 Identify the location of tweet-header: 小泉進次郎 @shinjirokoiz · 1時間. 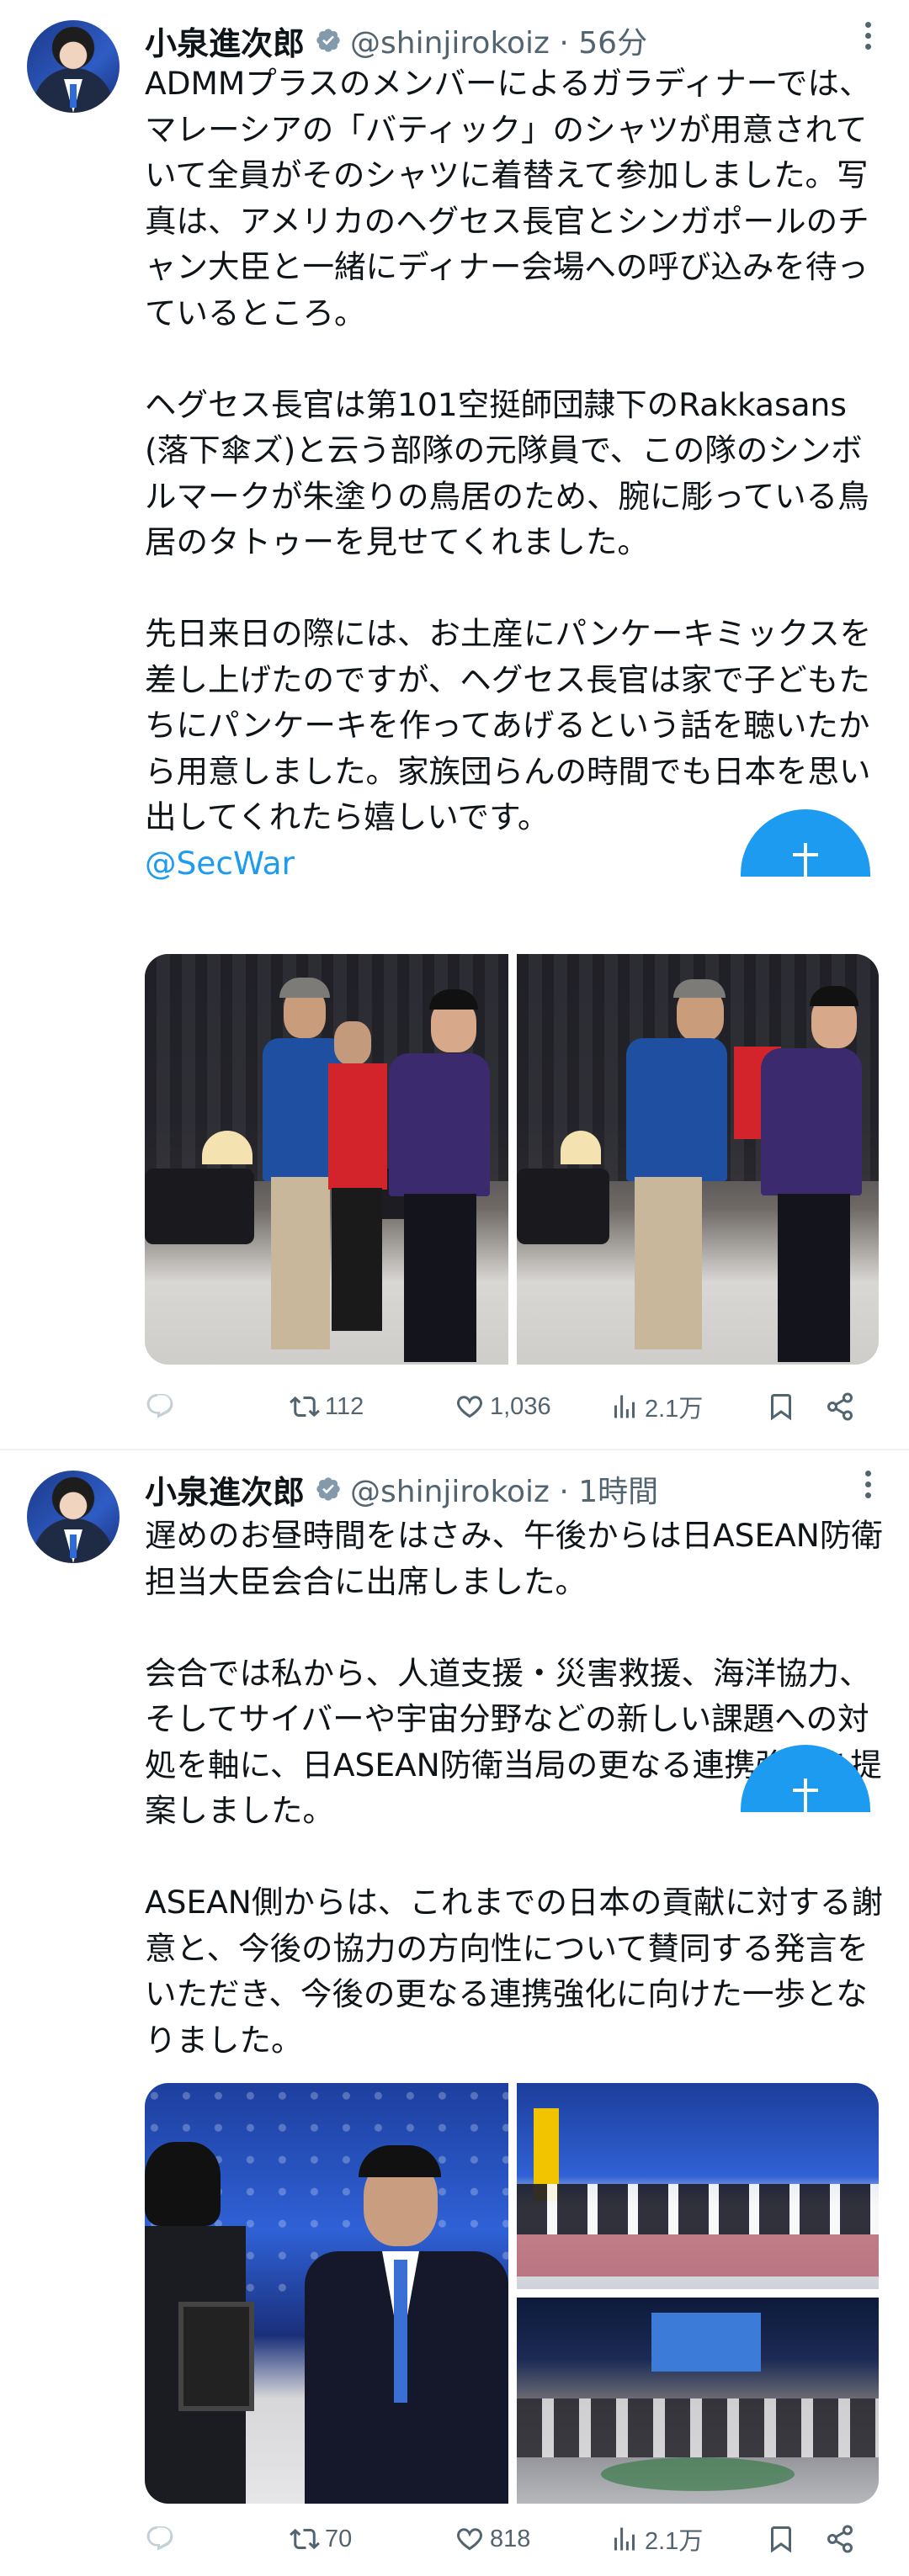
(401, 1489).